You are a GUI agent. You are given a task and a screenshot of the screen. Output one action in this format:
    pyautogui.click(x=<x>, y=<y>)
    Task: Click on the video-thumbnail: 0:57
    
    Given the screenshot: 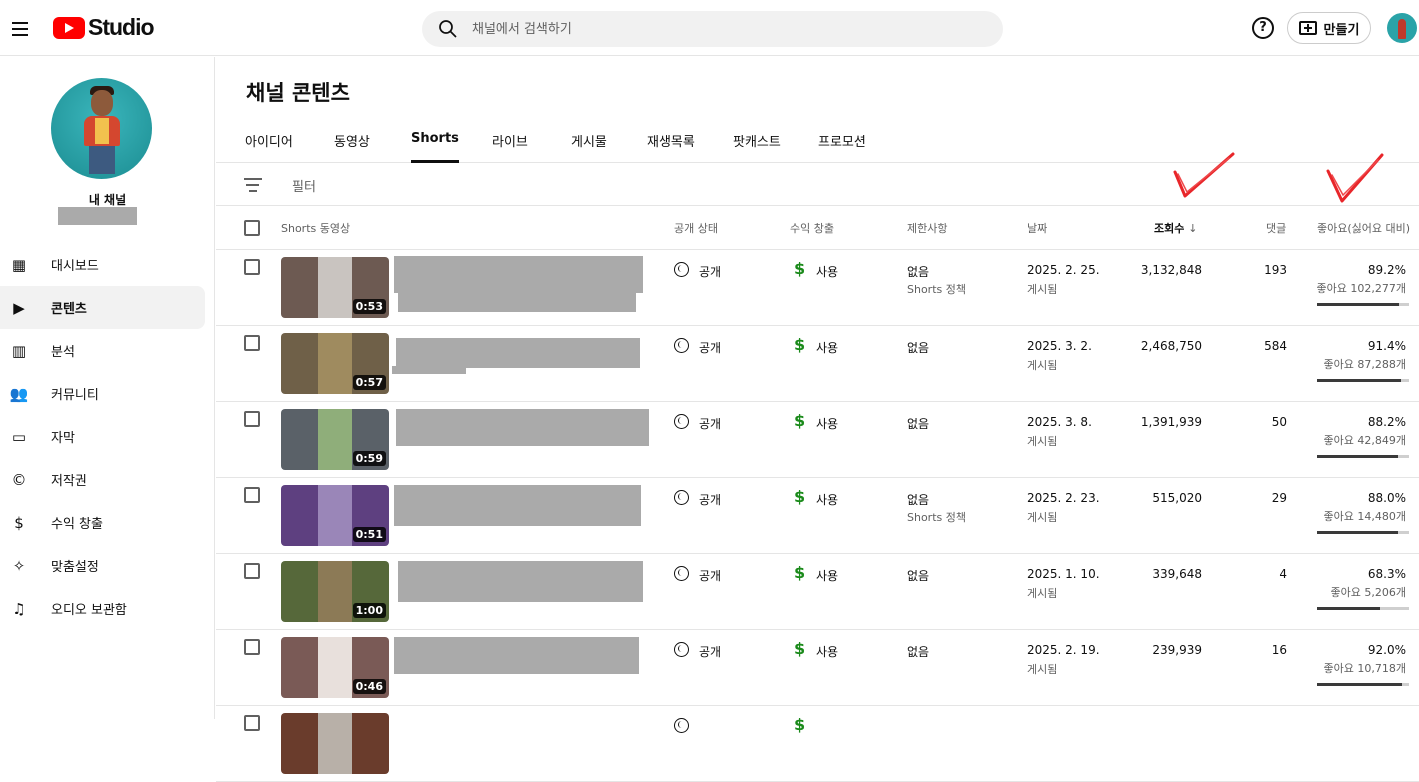 What is the action you would take?
    pyautogui.click(x=335, y=363)
    